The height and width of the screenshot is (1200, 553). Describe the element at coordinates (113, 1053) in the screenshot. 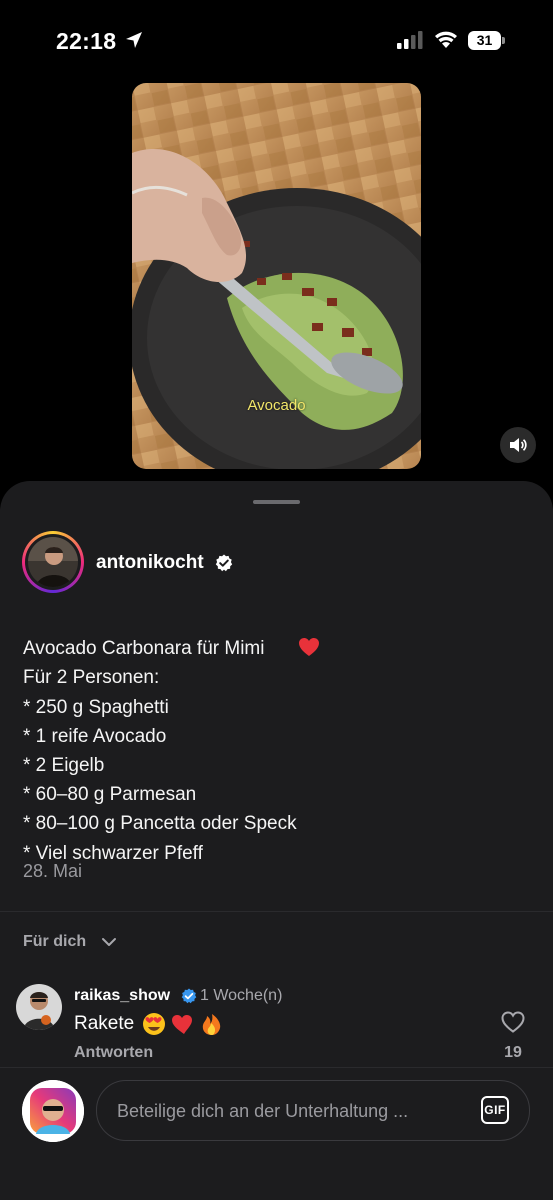

I see `reply-button: Antworten` at that location.